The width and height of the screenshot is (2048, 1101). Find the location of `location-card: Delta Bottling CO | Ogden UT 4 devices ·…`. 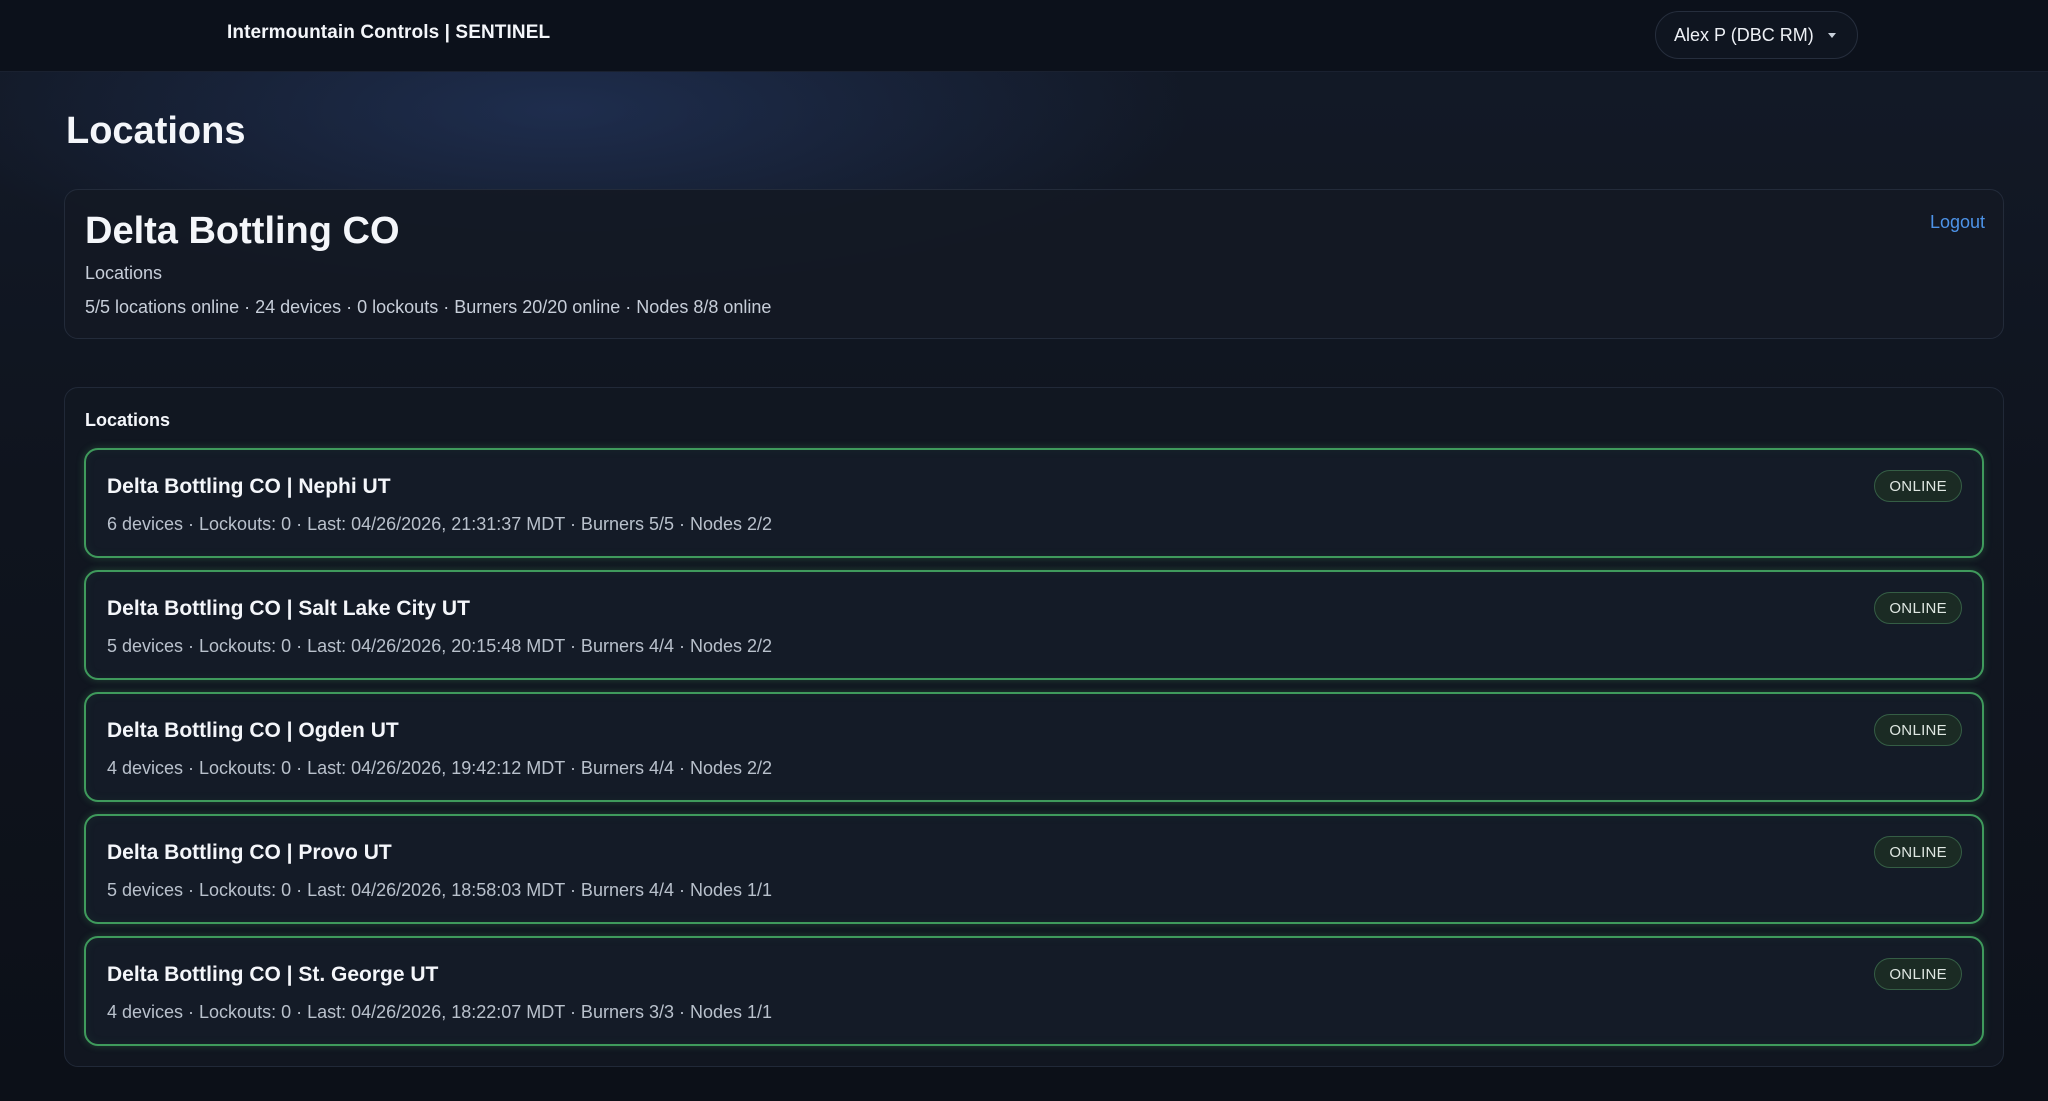

location-card: Delta Bottling CO | Ogden UT 4 devices ·… is located at coordinates (1034, 747).